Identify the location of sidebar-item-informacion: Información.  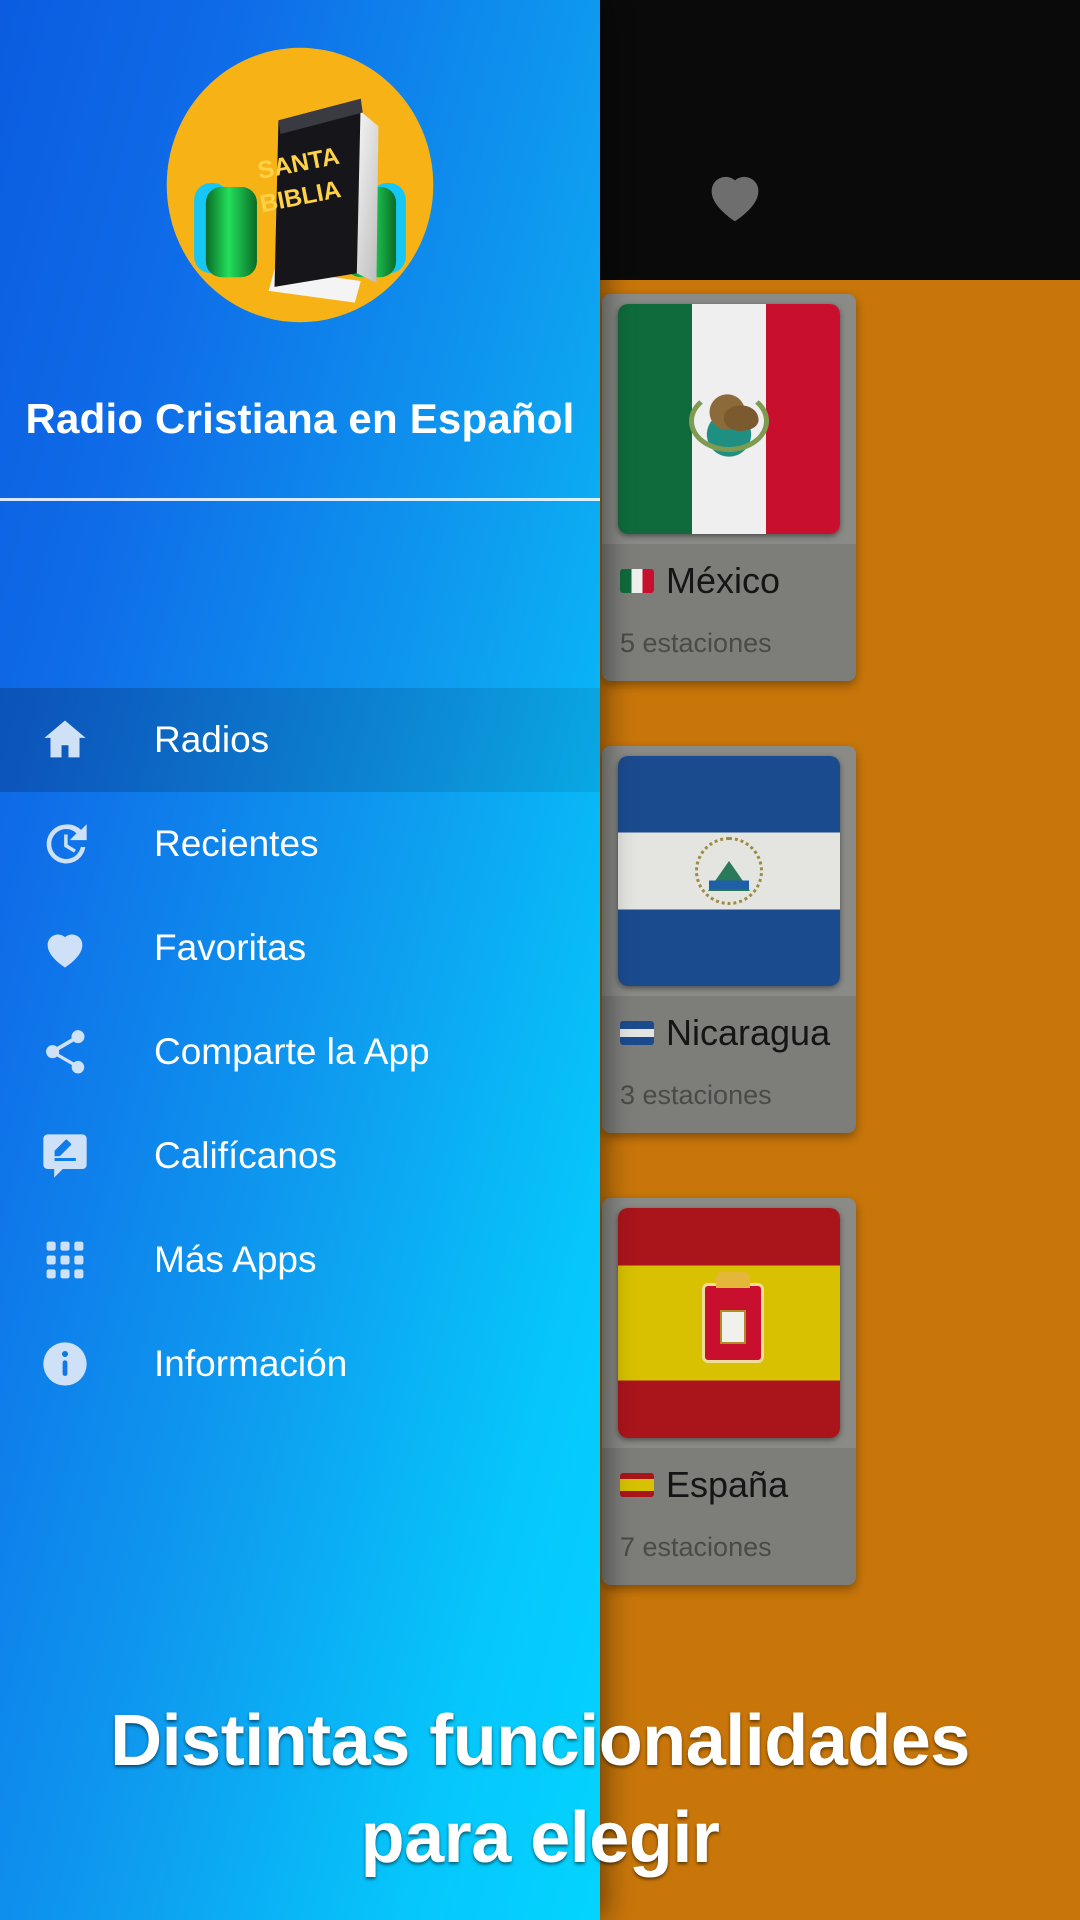
(300, 1364).